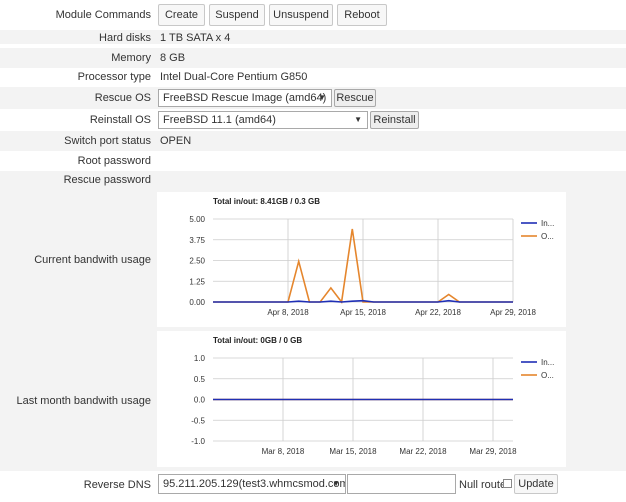  I want to click on reboot-button: Reboot, so click(362, 15).